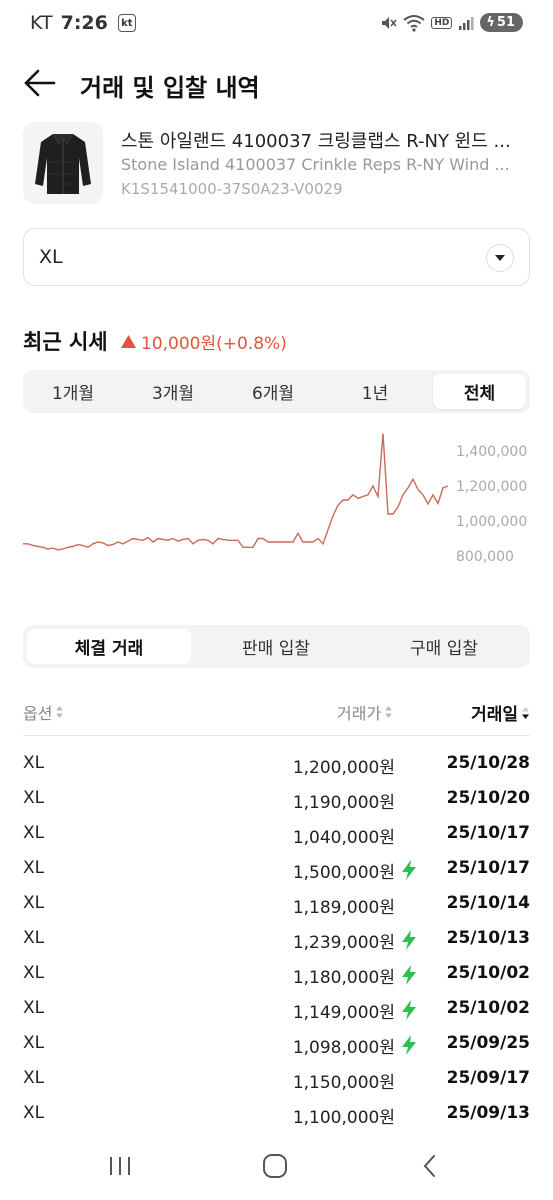 The image size is (553, 1200). I want to click on row-date: 25/10/13, so click(488, 938).